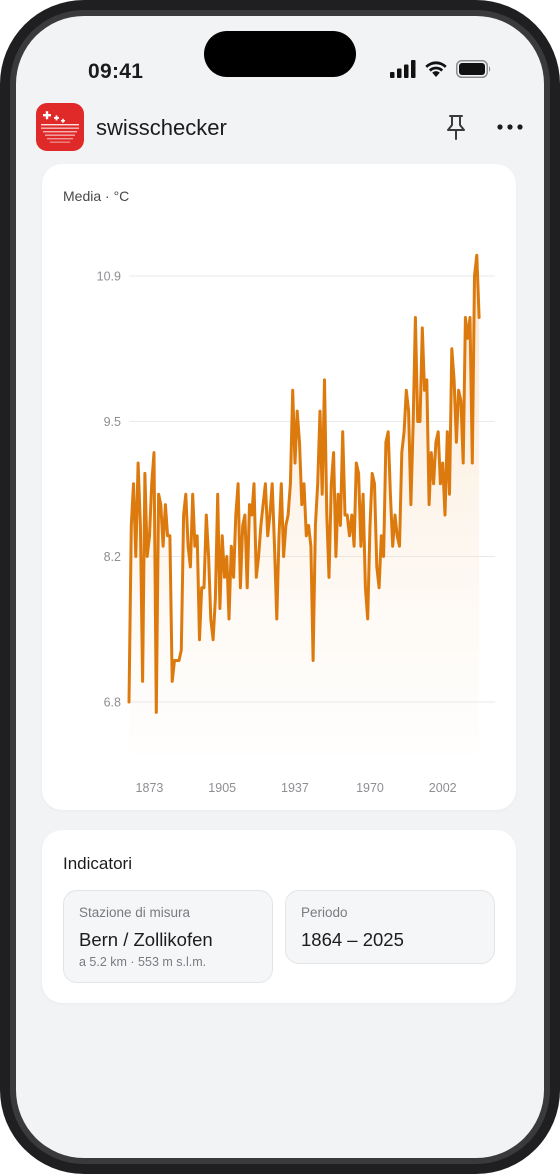 The width and height of the screenshot is (560, 1174). Describe the element at coordinates (116, 71) in the screenshot. I see `status-time: 09:41` at that location.